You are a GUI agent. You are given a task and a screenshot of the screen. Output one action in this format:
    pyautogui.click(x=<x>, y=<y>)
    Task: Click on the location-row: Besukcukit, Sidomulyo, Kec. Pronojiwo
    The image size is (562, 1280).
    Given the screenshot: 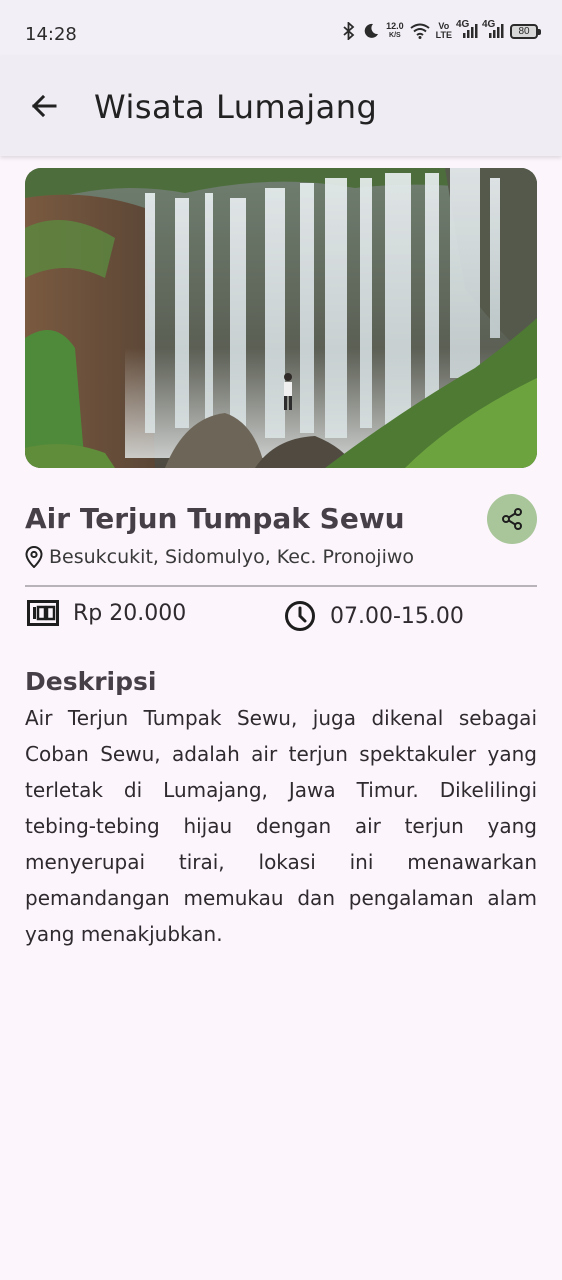 What is the action you would take?
    pyautogui.click(x=219, y=557)
    